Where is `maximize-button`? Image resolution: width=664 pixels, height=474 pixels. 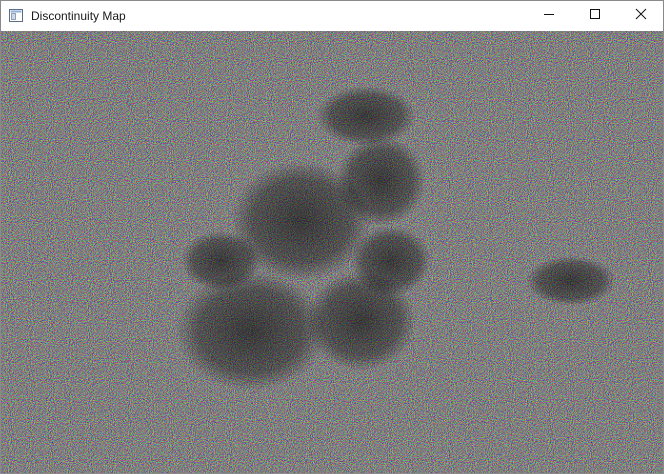
maximize-button is located at coordinates (595, 16).